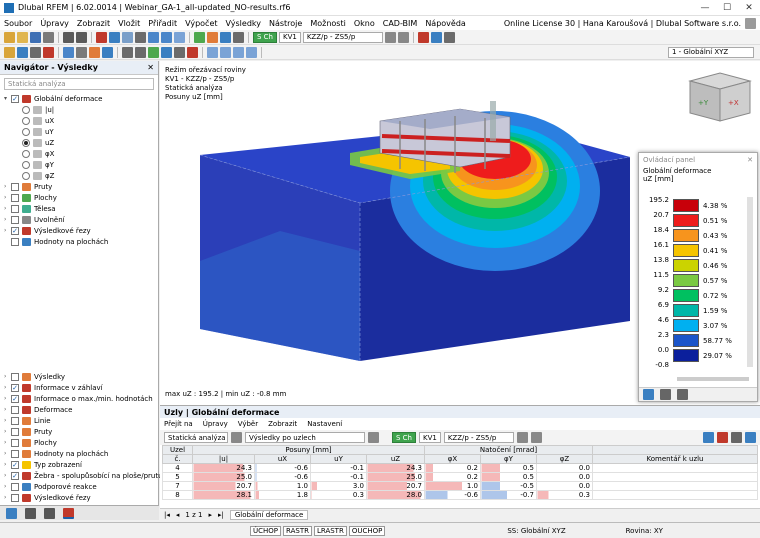  Describe the element at coordinates (221, 515) in the screenshot. I see `last-page-icon: ▸|` at that location.